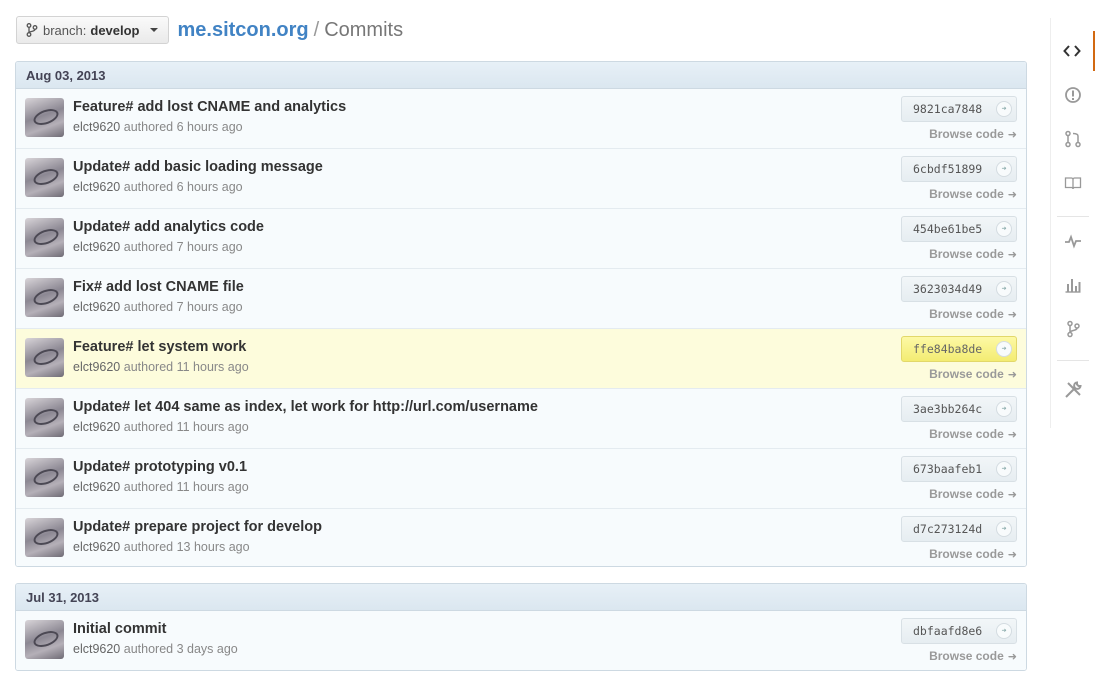 The image size is (1112, 693). I want to click on page-title: Commits, so click(364, 29).